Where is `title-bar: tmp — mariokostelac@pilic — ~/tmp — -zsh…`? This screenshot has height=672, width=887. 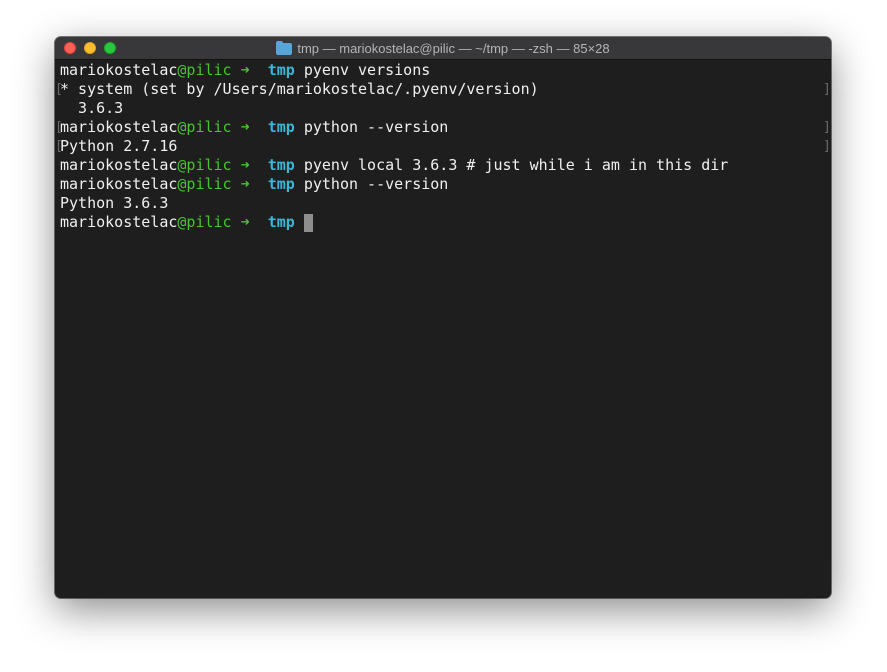 title-bar: tmp — mariokostelac@pilic — ~/tmp — -zsh… is located at coordinates (443, 48).